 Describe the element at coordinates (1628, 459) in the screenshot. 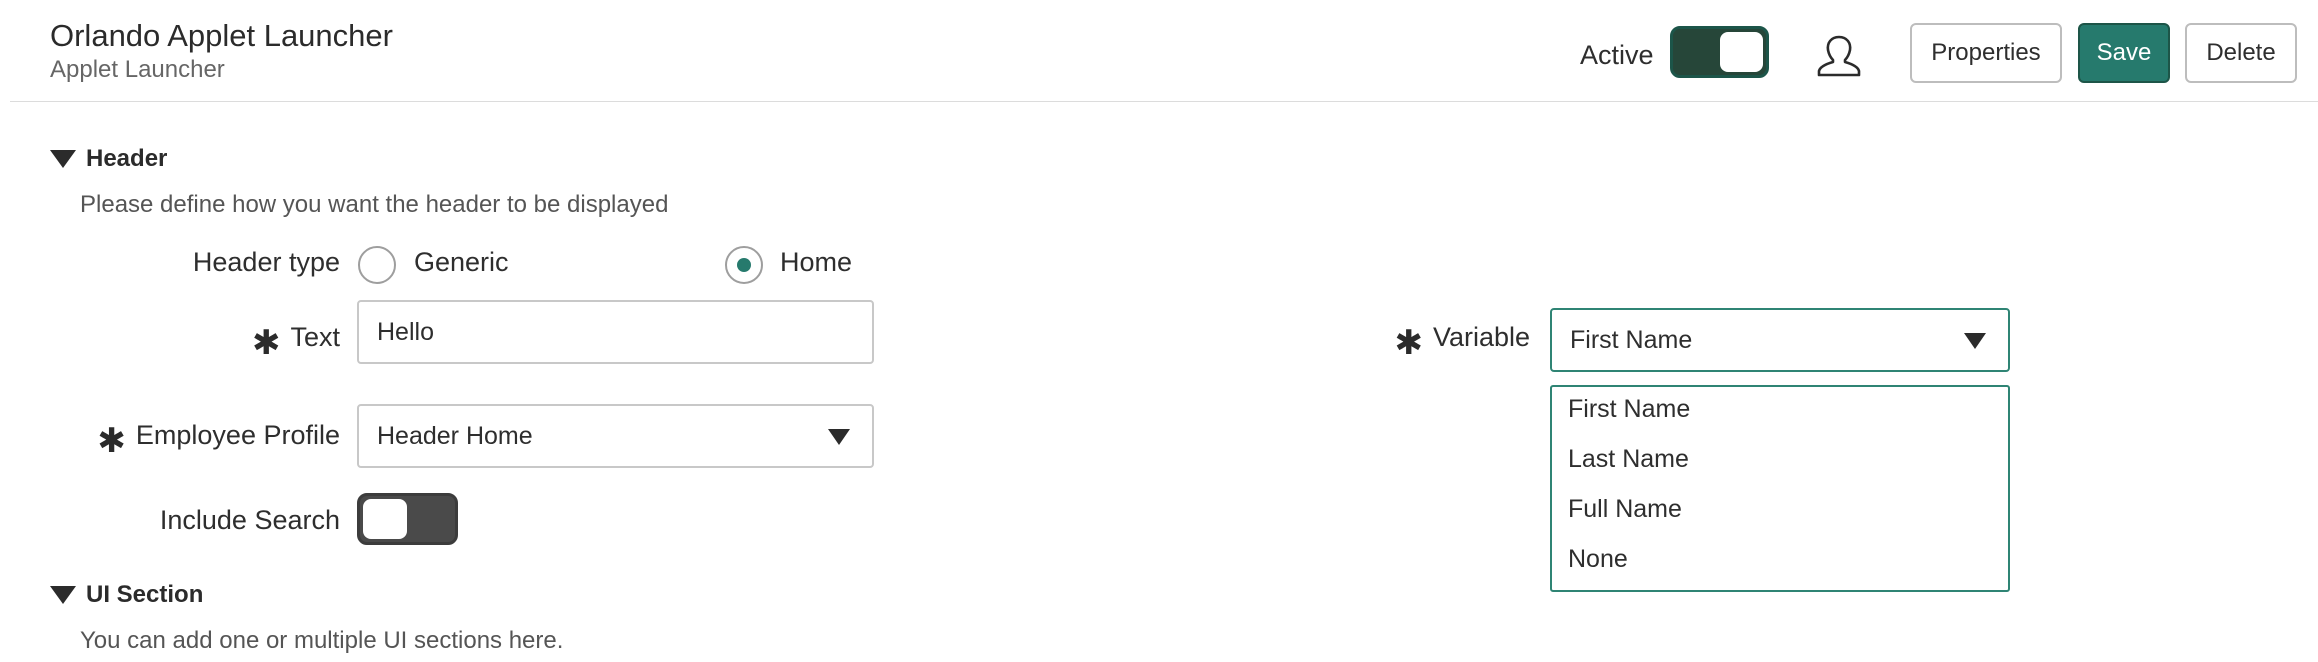

I see `dropdown-option-last-name: Last Name` at that location.